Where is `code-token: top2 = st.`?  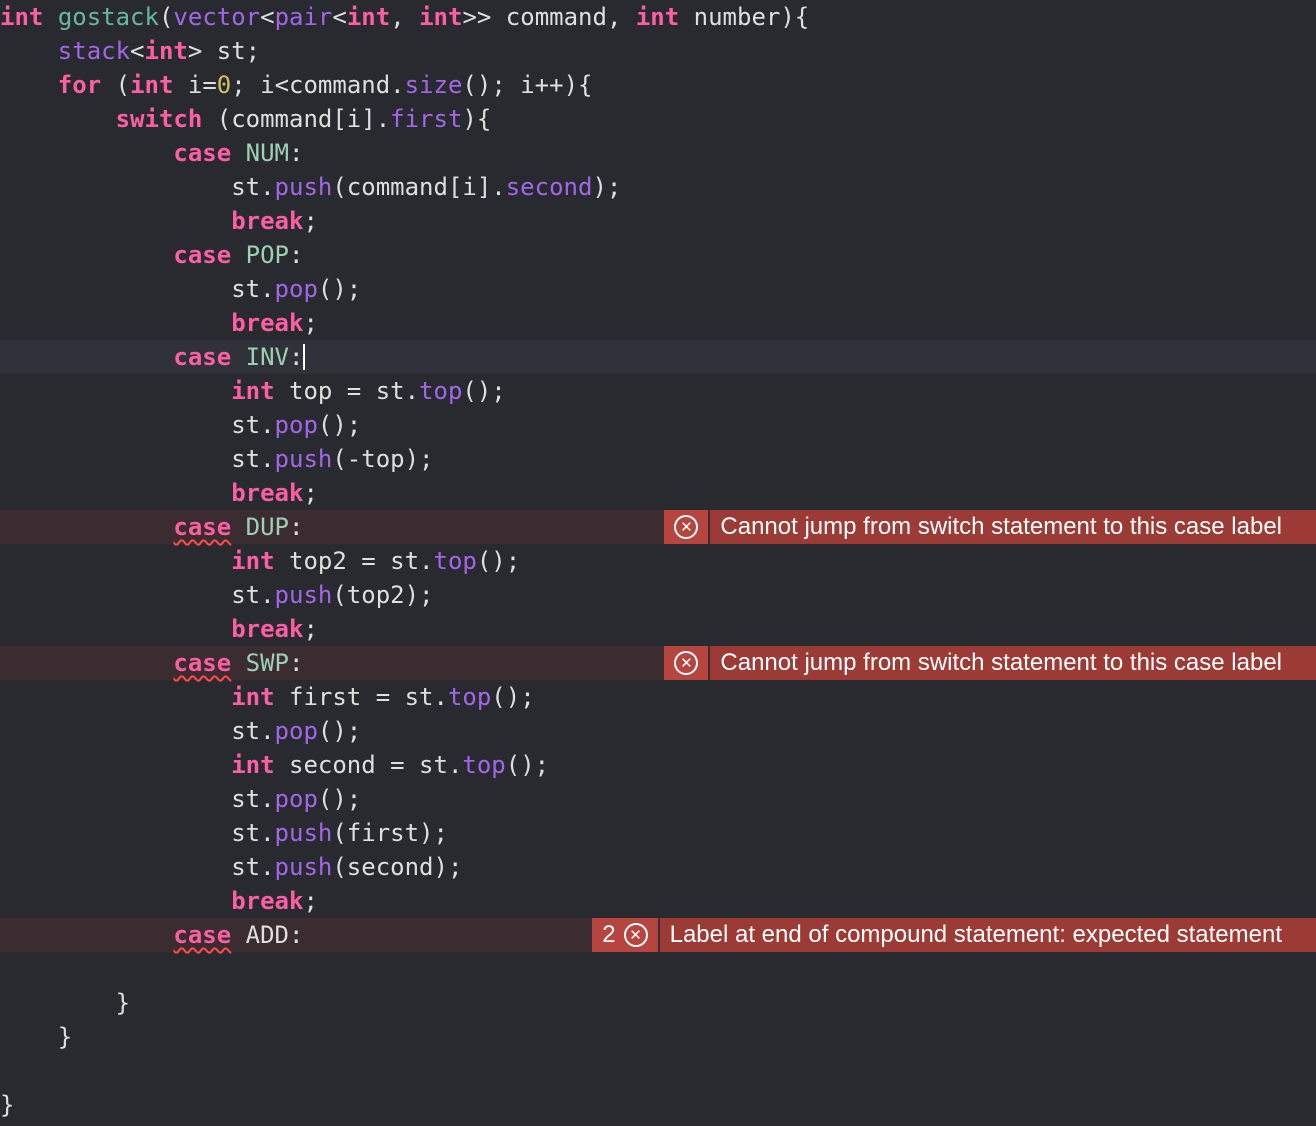
code-token: top2 = st. is located at coordinates (354, 561).